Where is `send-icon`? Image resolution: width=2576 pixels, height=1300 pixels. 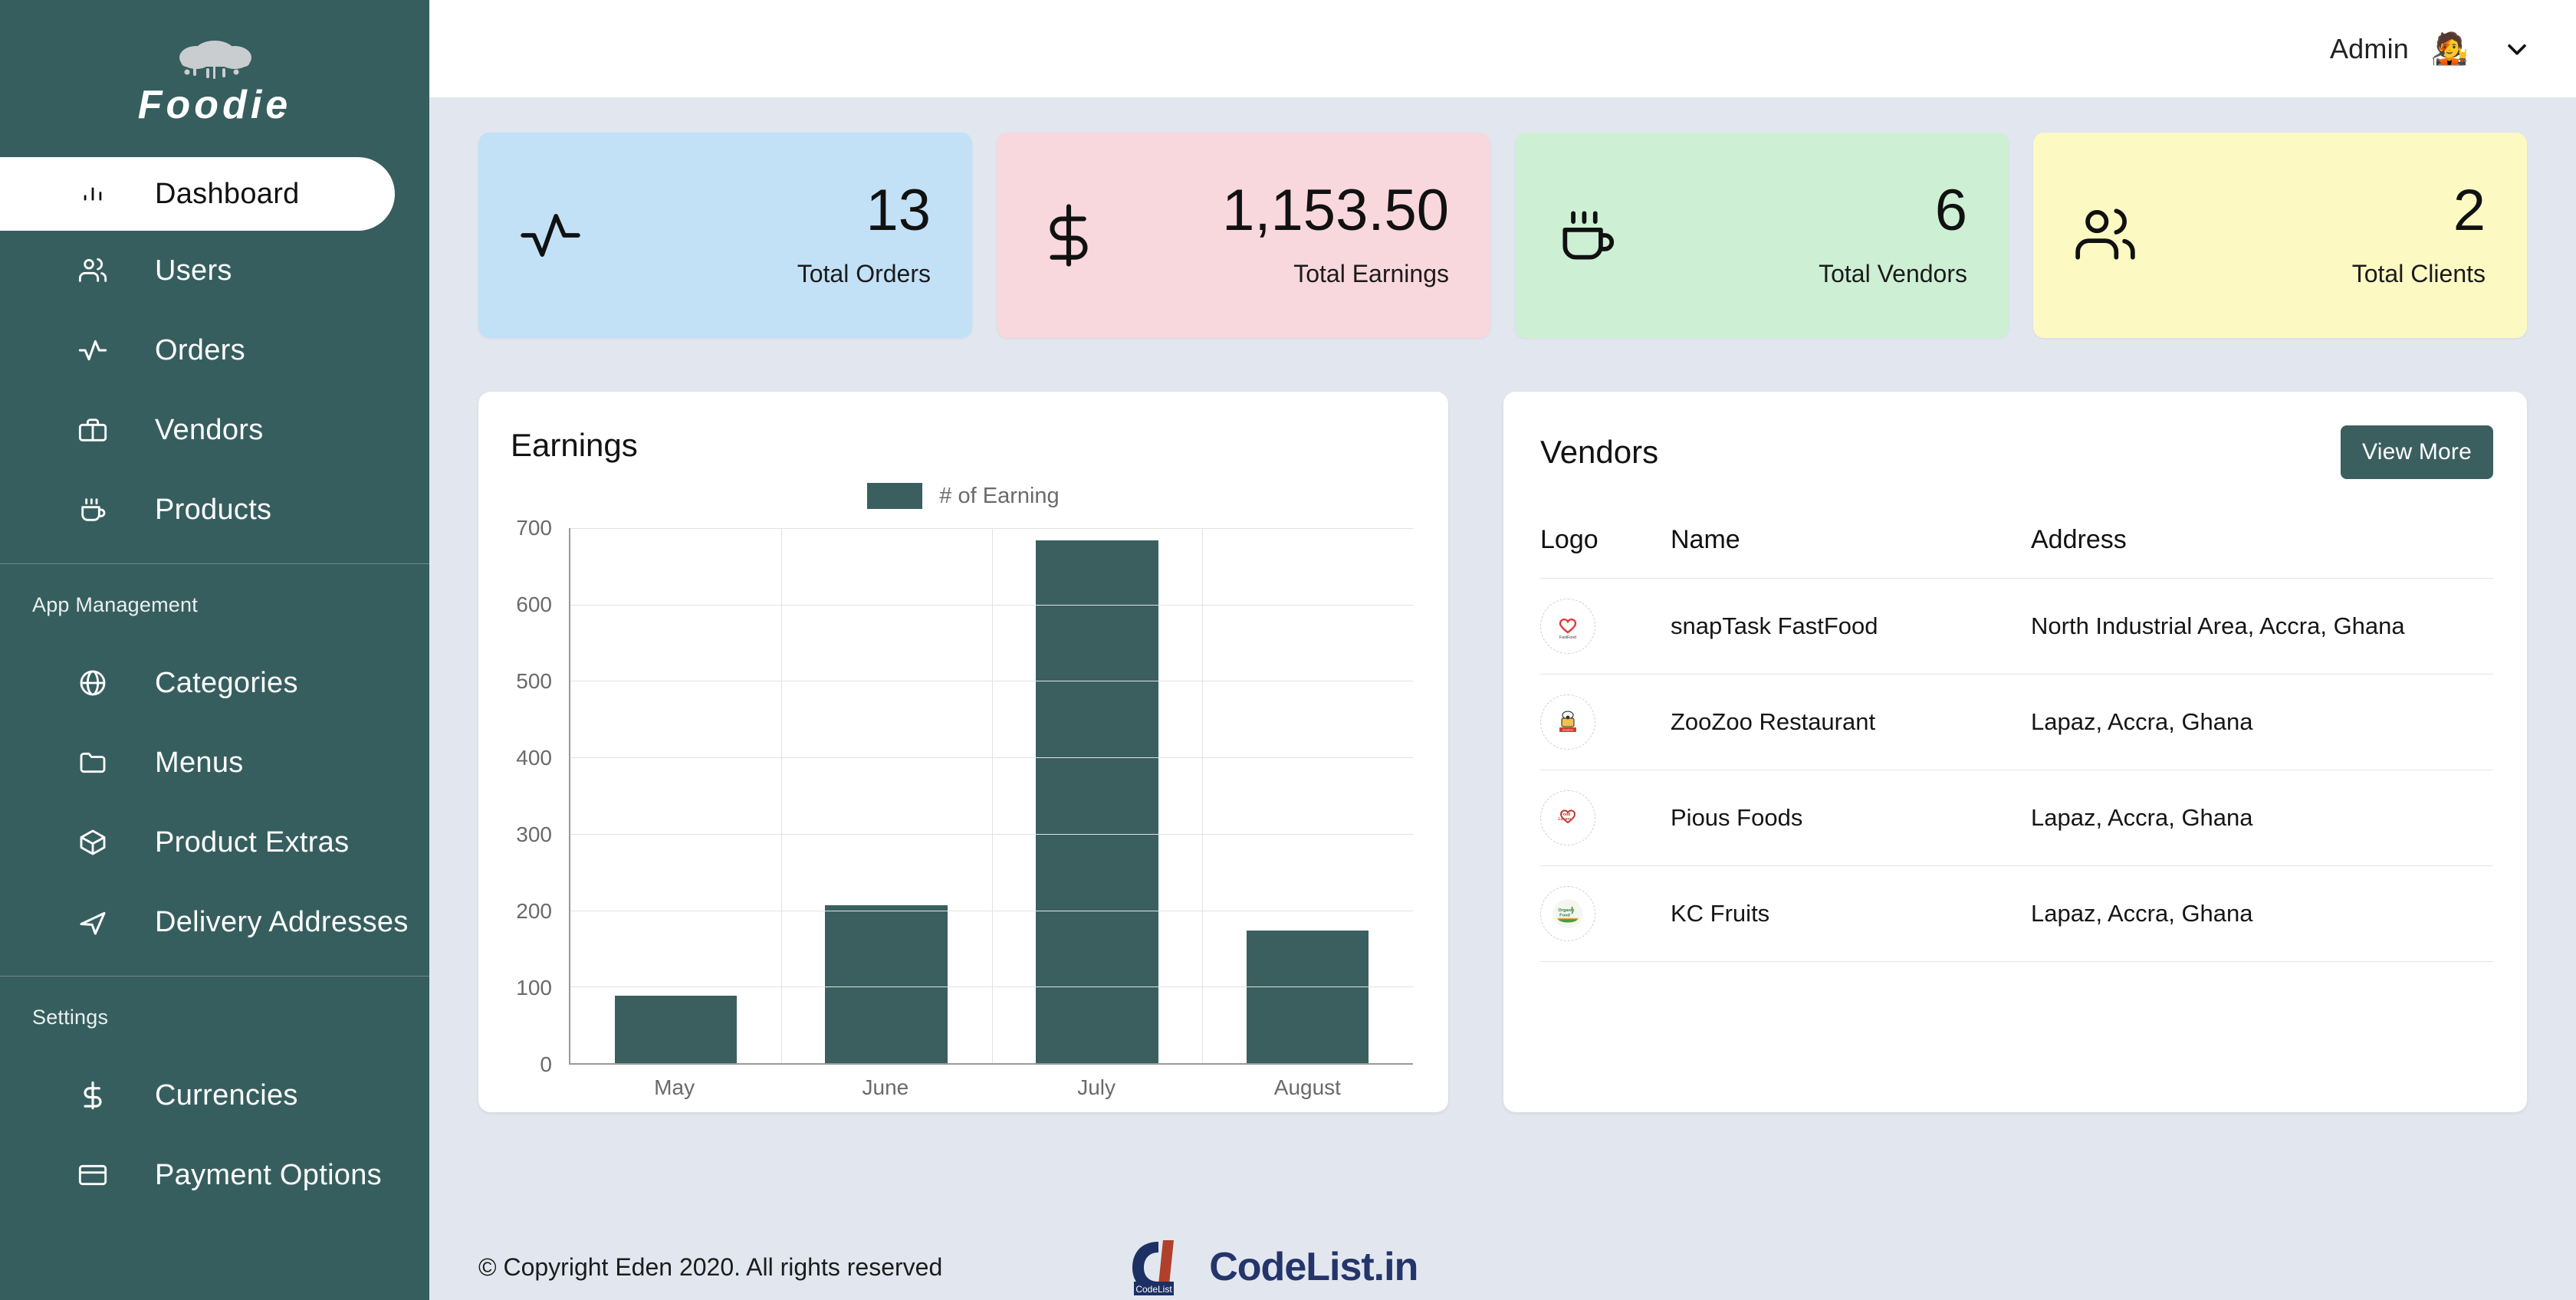 send-icon is located at coordinates (93, 922).